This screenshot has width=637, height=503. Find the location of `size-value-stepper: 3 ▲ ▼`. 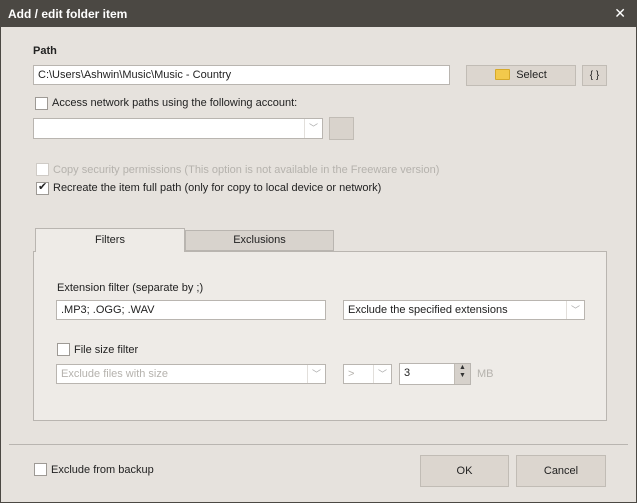

size-value-stepper: 3 ▲ ▼ is located at coordinates (435, 374).